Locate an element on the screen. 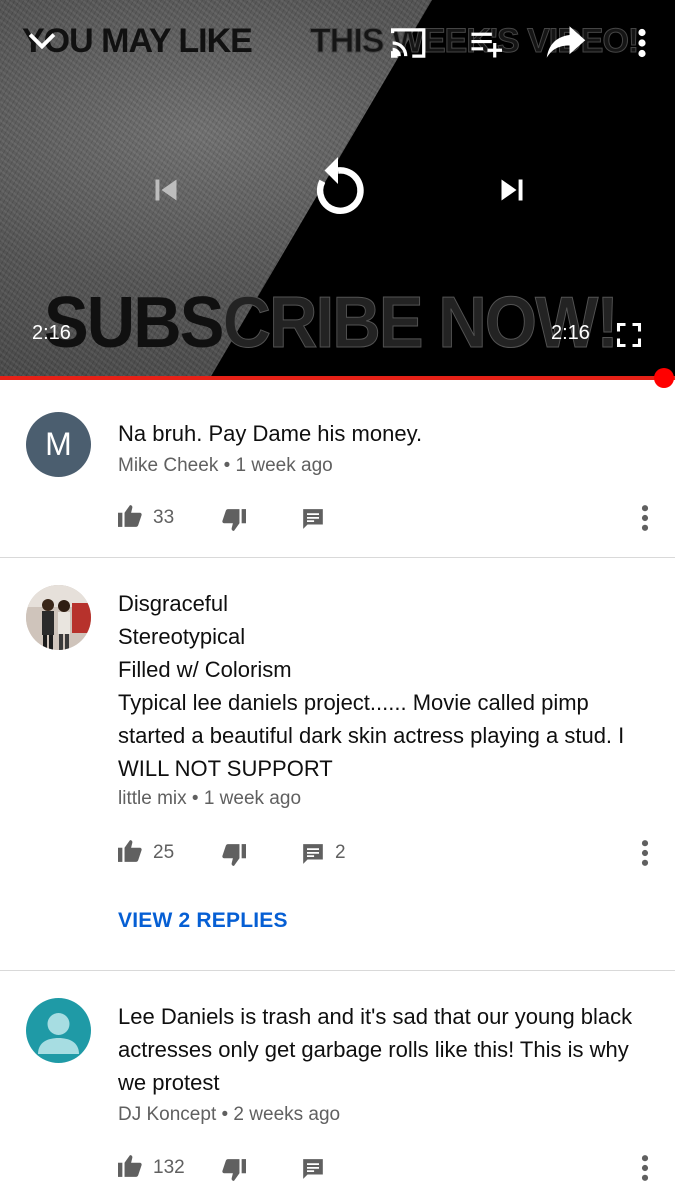  like-count: 132 is located at coordinates (169, 1167).